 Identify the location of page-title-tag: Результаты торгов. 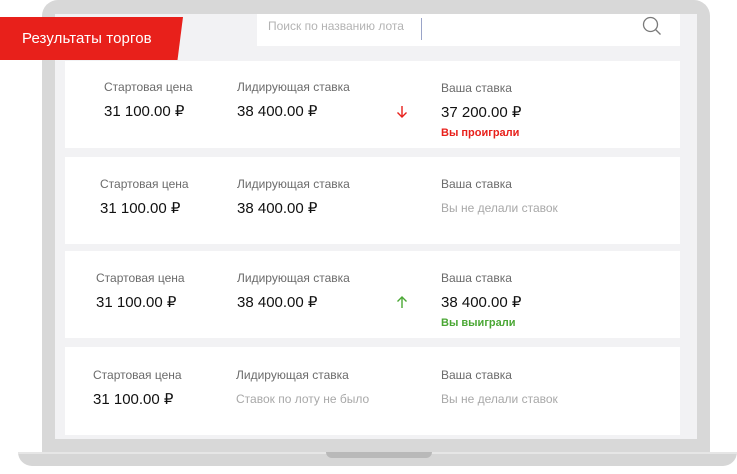
(91, 38).